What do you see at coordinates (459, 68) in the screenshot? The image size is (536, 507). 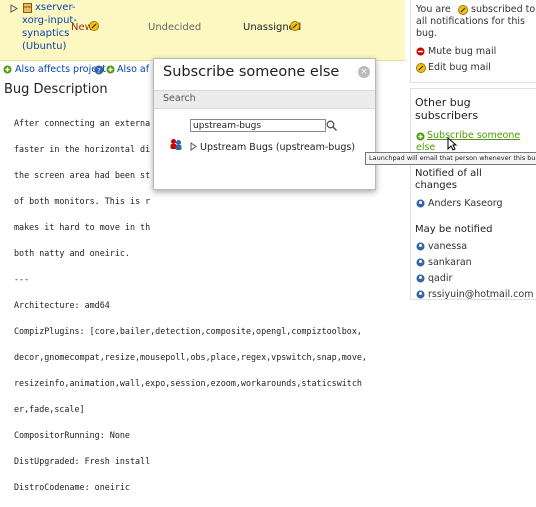 I see `edit-bug-mail-link: Edit bug mail` at bounding box center [459, 68].